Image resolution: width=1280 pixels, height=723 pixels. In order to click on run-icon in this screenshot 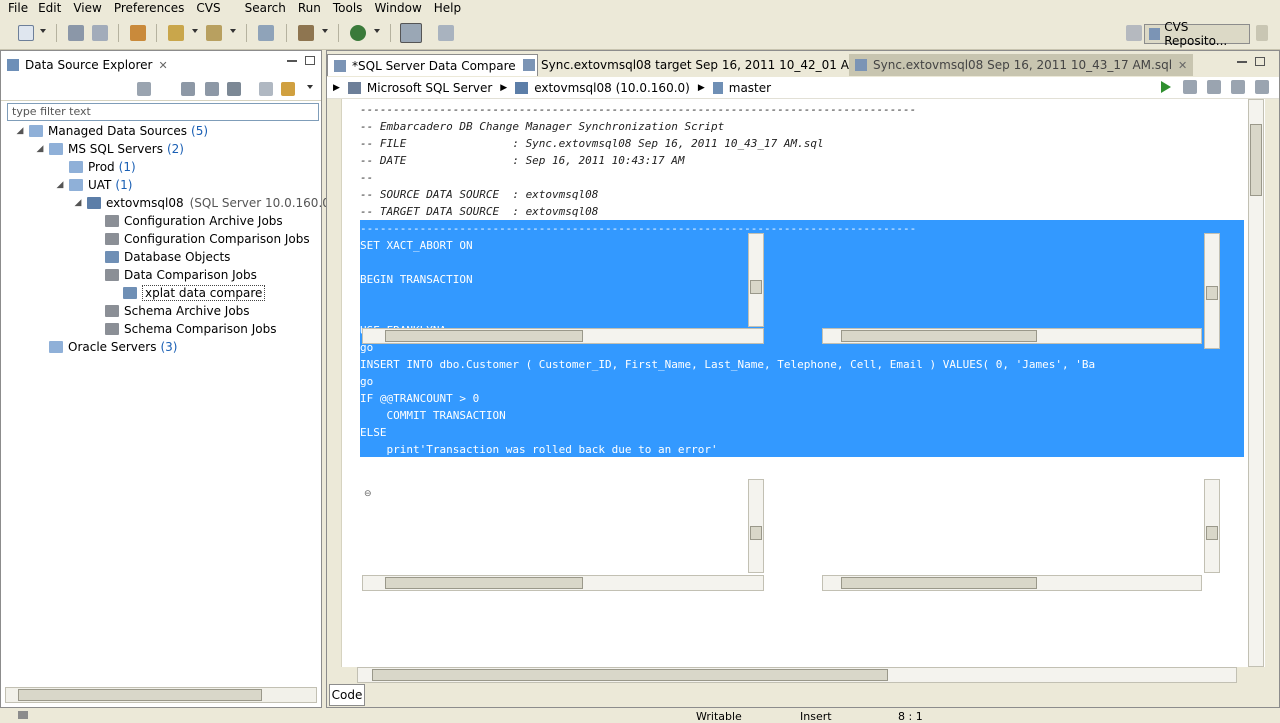, I will do `click(358, 33)`.